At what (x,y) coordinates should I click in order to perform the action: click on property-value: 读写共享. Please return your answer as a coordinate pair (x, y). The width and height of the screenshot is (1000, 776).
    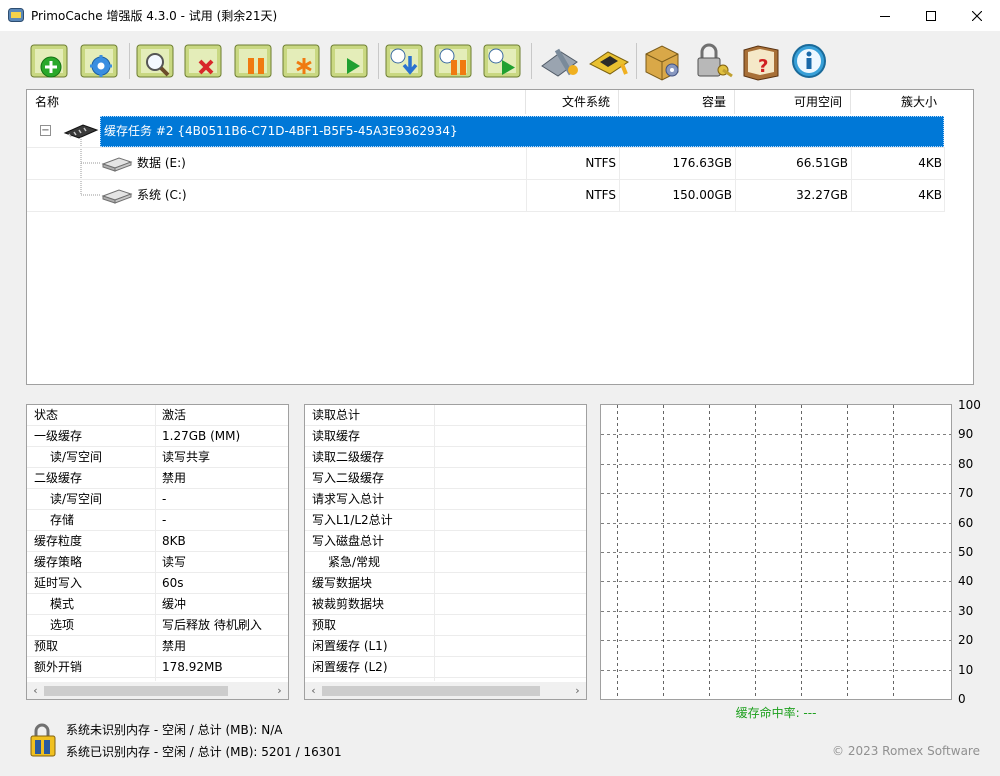
    Looking at the image, I should click on (186, 457).